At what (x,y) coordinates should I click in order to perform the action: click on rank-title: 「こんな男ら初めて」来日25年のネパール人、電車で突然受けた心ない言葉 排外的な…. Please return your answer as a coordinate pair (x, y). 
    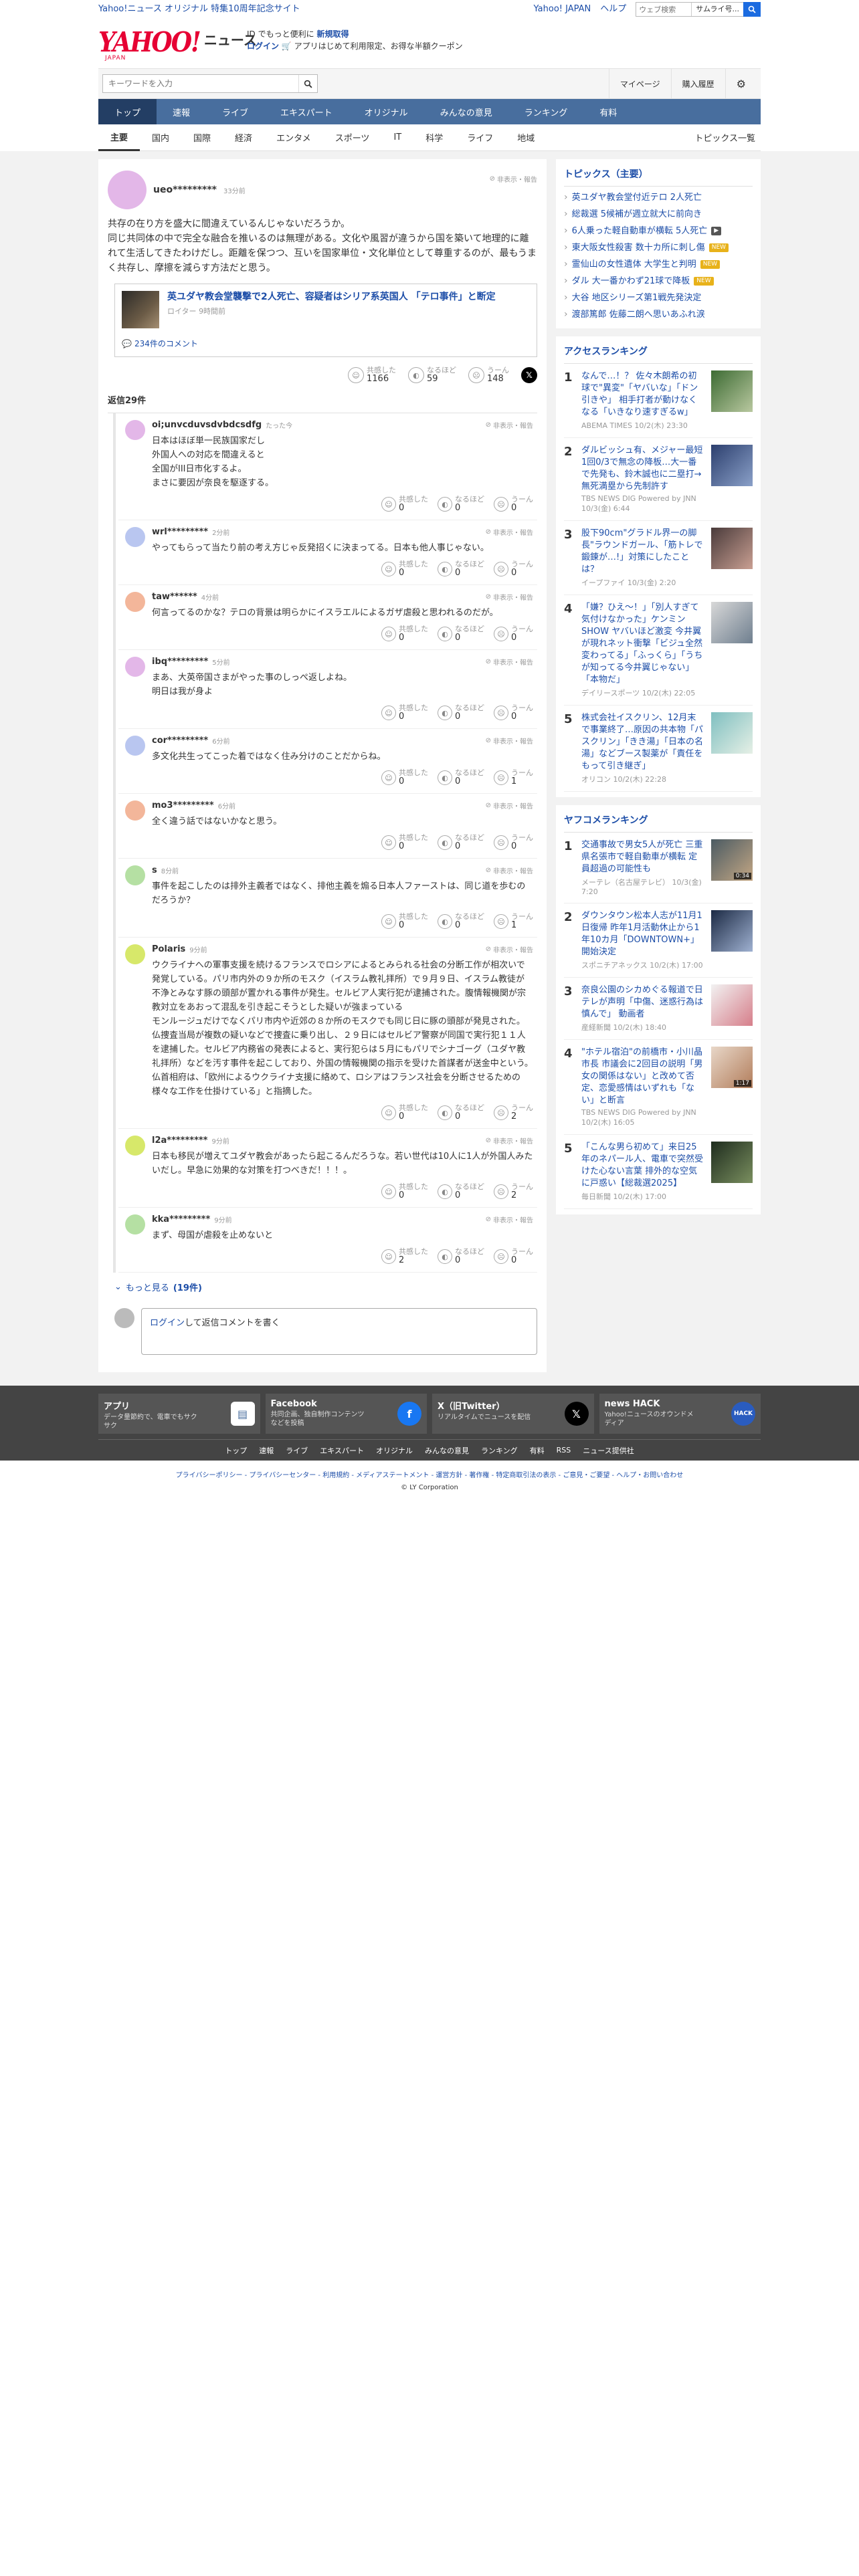
    Looking at the image, I should click on (642, 1166).